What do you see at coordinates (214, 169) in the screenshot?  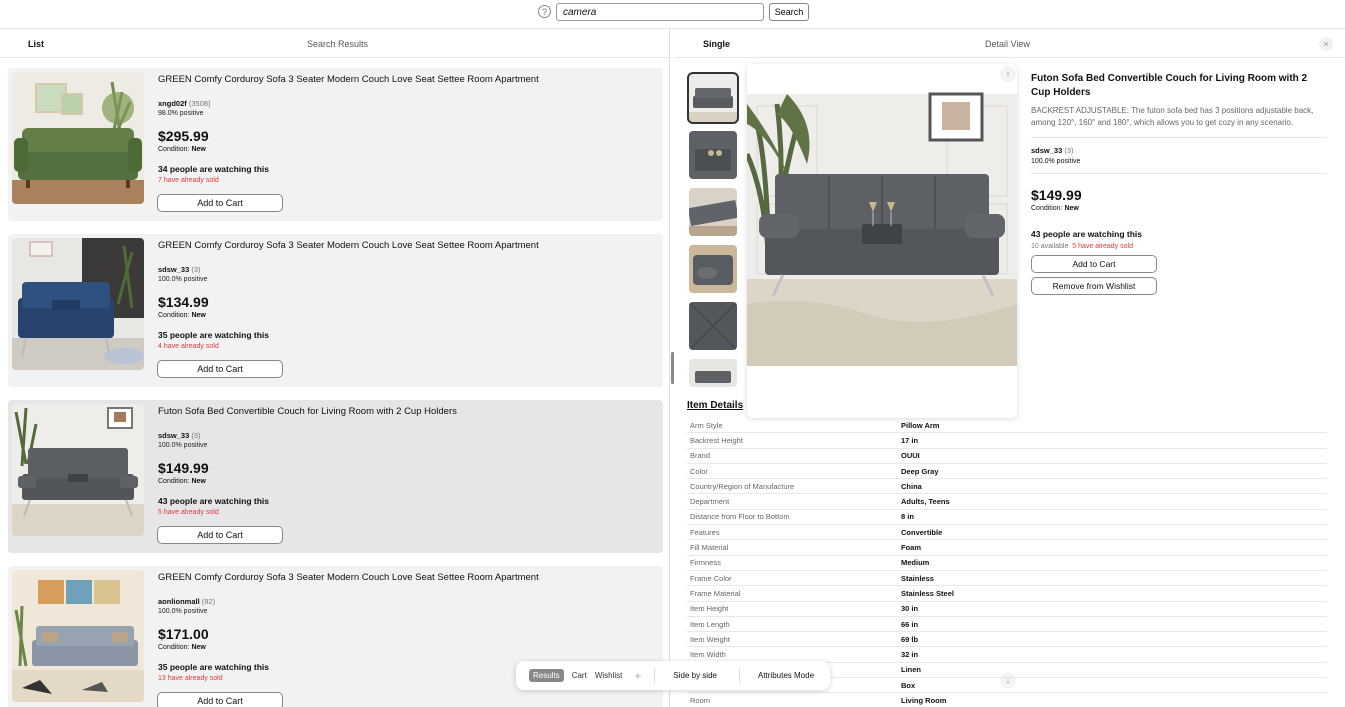 I see `watchers-count: 34 people are watching this` at bounding box center [214, 169].